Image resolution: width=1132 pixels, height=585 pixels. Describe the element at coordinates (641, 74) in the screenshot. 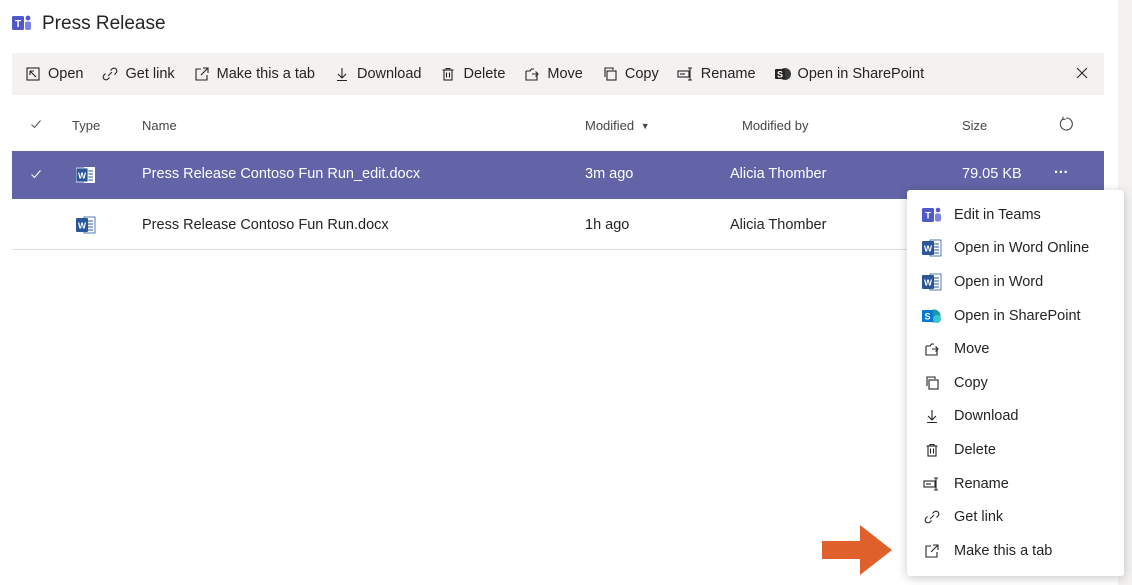

I see `copy-label: Copy` at that location.